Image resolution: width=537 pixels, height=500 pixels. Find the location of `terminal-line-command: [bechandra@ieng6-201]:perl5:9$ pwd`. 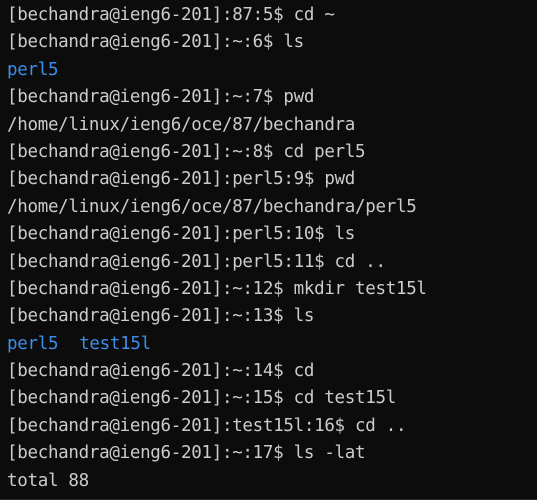

terminal-line-command: [bechandra@ieng6-201]:perl5:9$ pwd is located at coordinates (181, 179).